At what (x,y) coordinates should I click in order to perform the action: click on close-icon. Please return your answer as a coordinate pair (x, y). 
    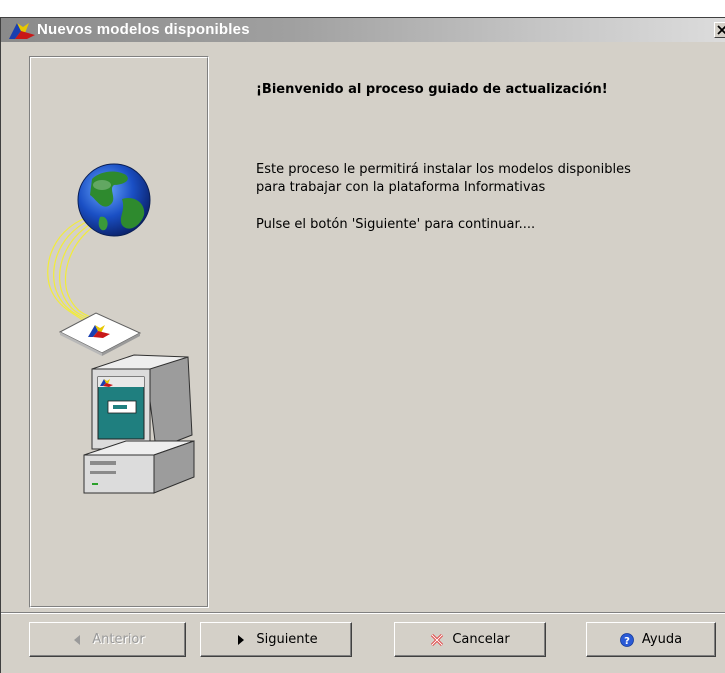
    Looking at the image, I should click on (721, 30).